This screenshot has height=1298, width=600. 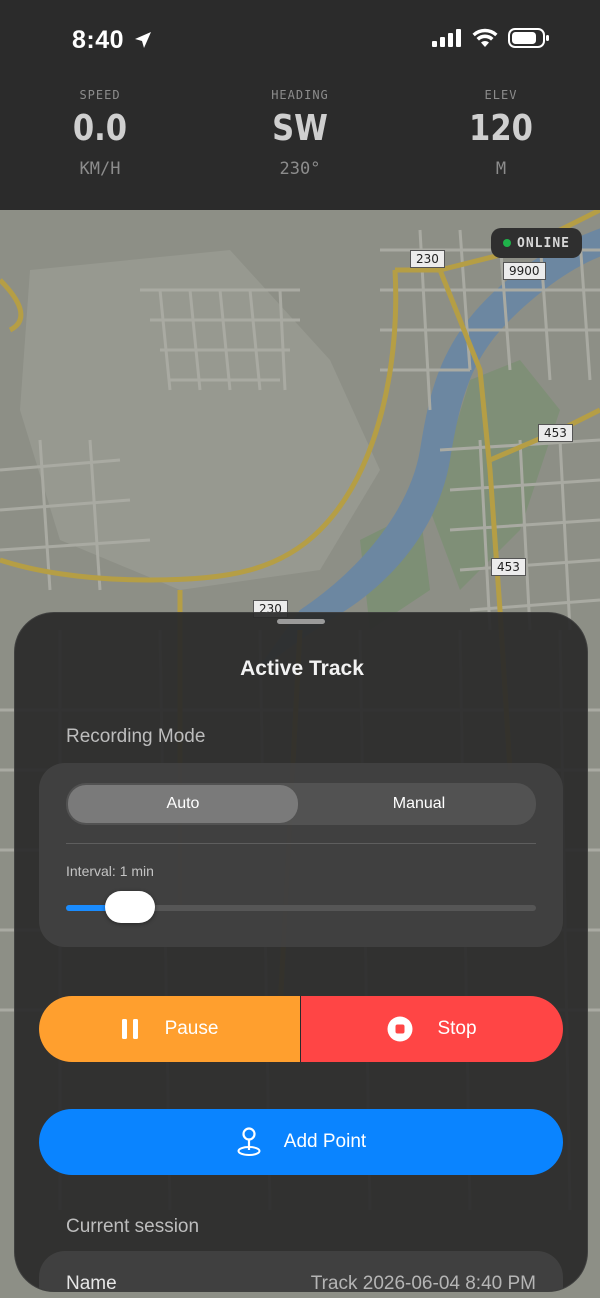 I want to click on speed-readout: SPEED 0.0 KM/H, so click(x=100, y=133).